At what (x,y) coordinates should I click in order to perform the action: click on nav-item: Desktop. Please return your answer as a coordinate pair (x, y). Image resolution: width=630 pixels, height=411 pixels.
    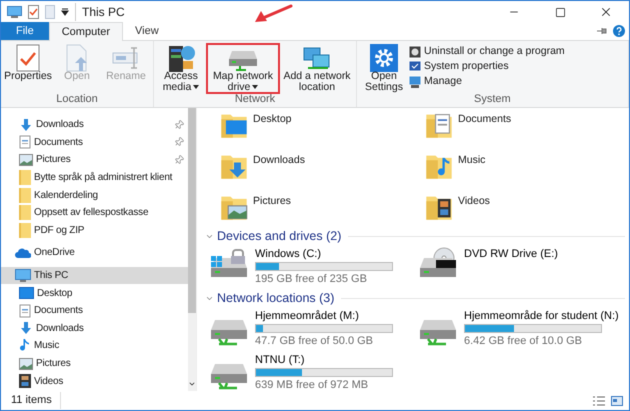
    Looking at the image, I should click on (94, 293).